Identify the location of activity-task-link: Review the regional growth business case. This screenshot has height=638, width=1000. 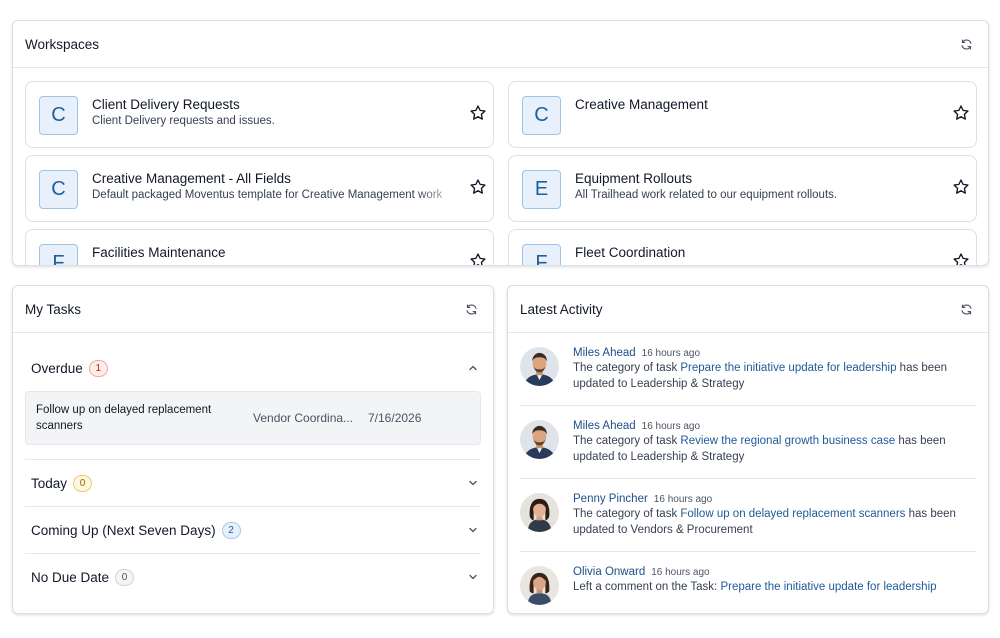
(787, 441).